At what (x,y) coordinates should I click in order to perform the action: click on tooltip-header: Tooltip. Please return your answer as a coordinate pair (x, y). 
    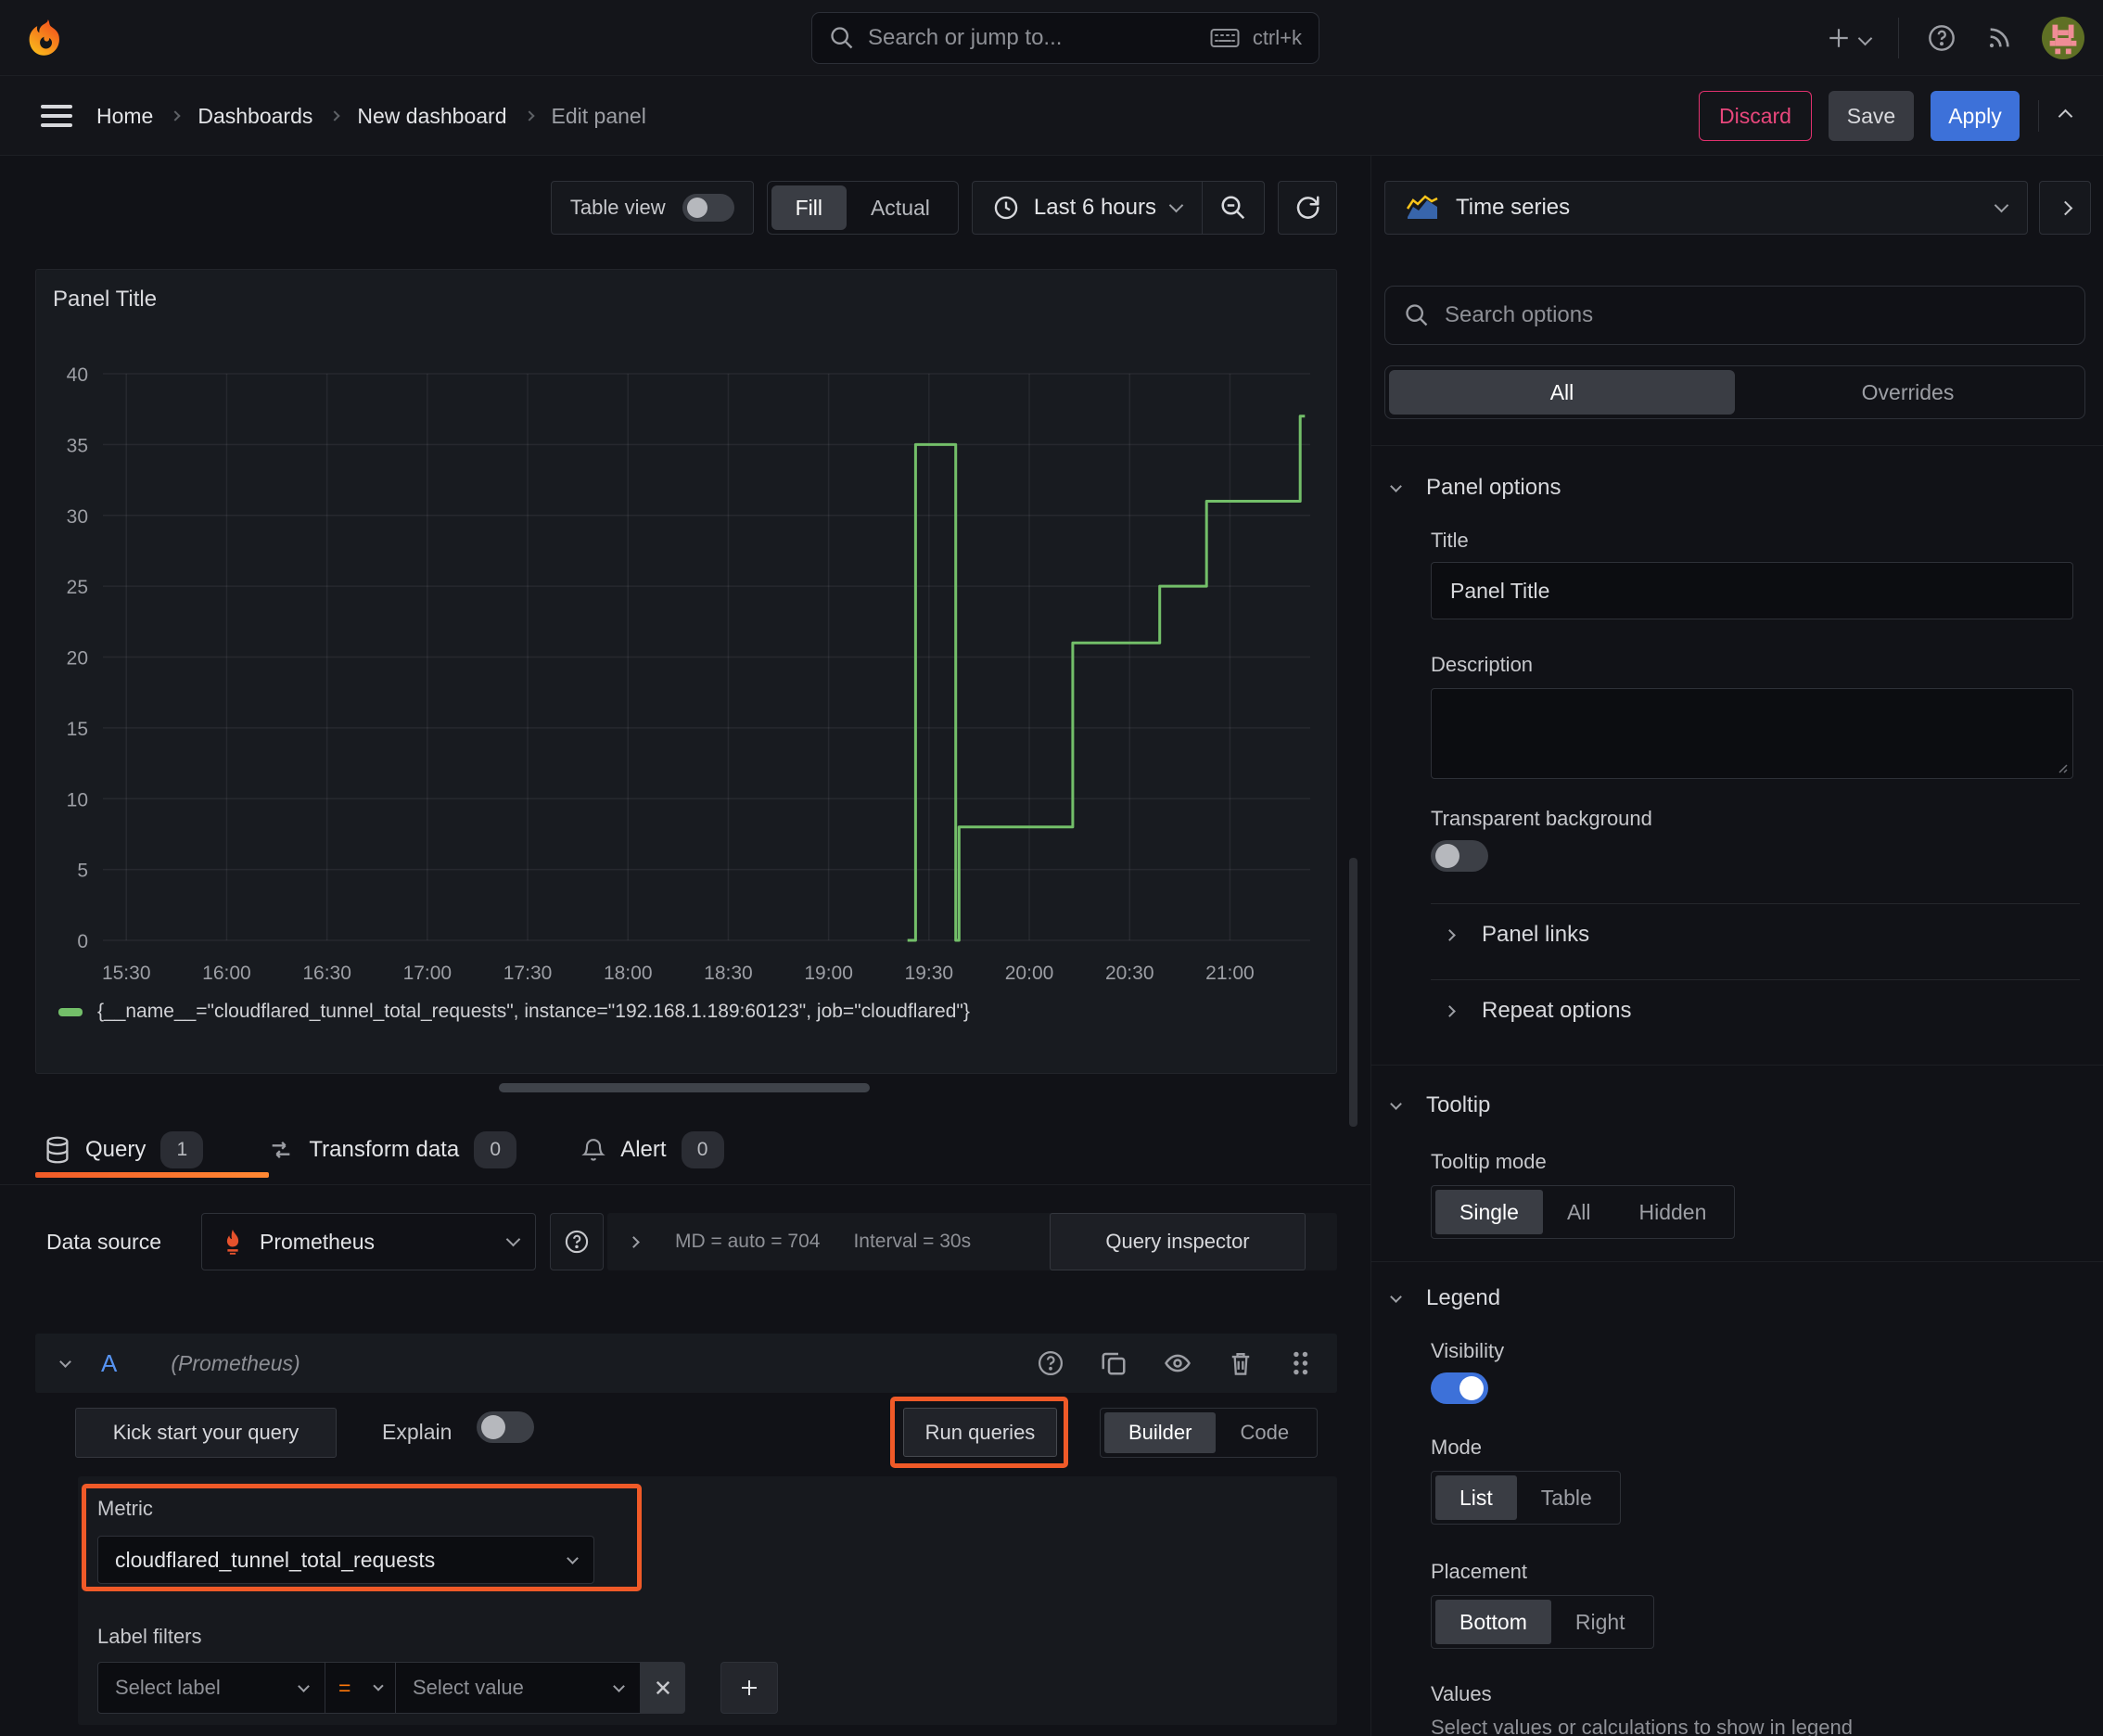
    Looking at the image, I should click on (1440, 1105).